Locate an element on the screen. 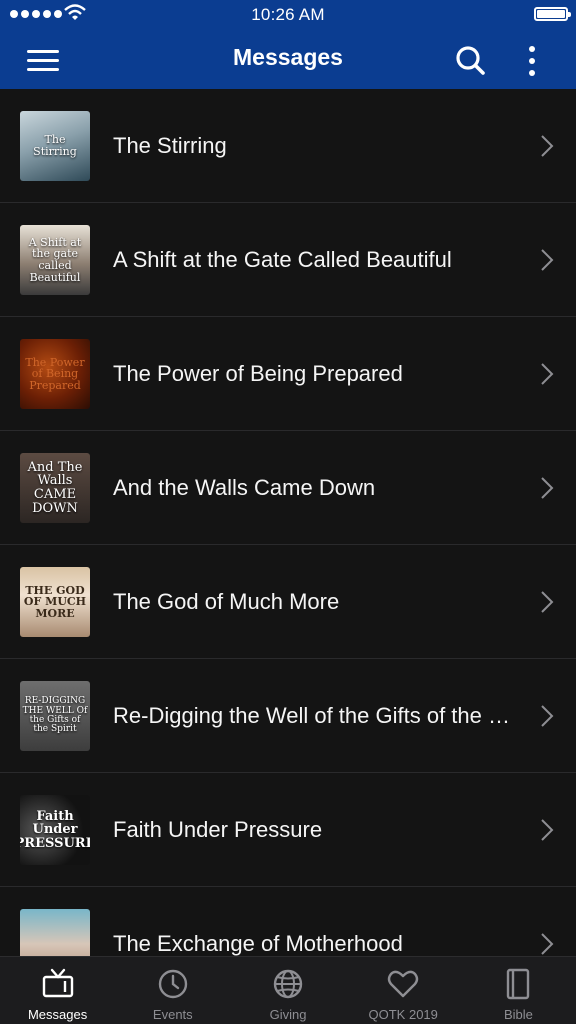 This screenshot has width=576, height=1024. status-time: 10:26 AM is located at coordinates (288, 14).